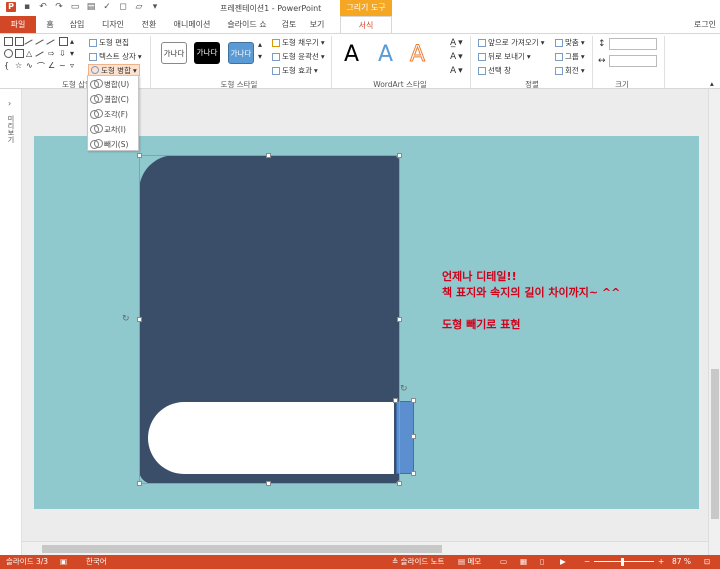 The image size is (720, 569). Describe the element at coordinates (714, 322) in the screenshot. I see `vertical-scrollbar` at that location.